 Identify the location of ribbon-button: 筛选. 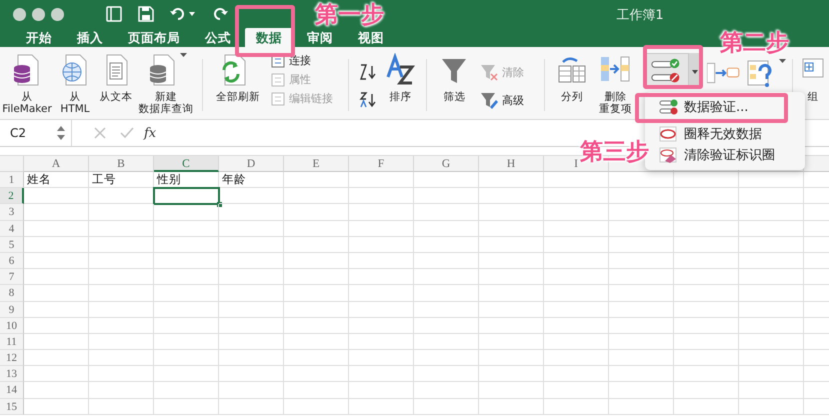
(454, 95).